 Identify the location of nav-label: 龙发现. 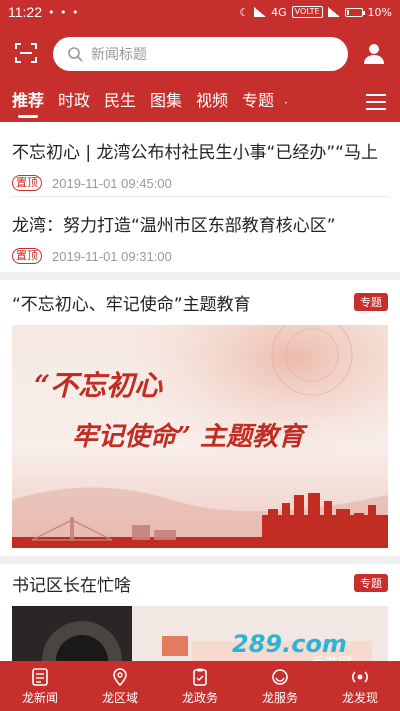
(359, 697).